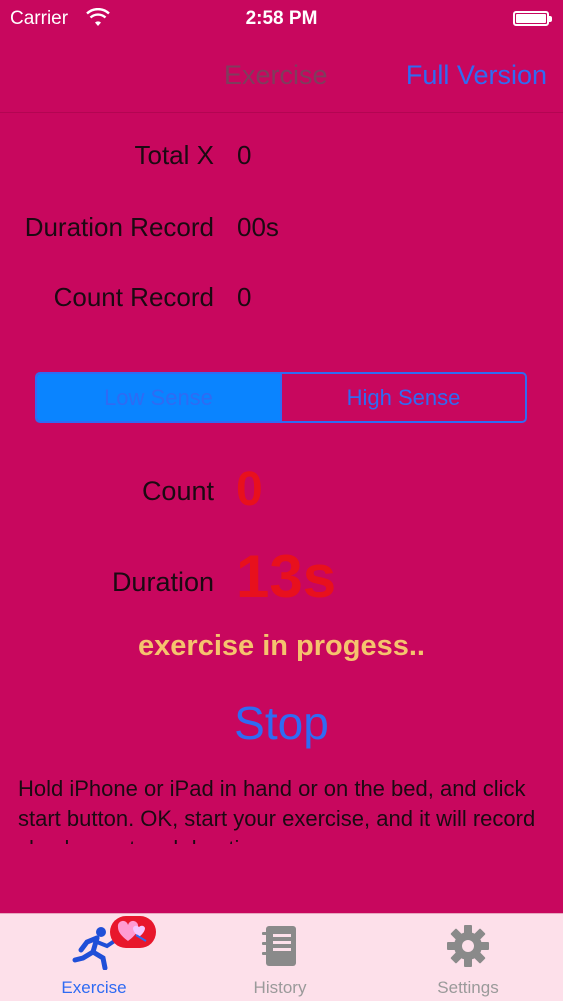 The height and width of the screenshot is (1001, 563). I want to click on hearts-icon, so click(133, 932).